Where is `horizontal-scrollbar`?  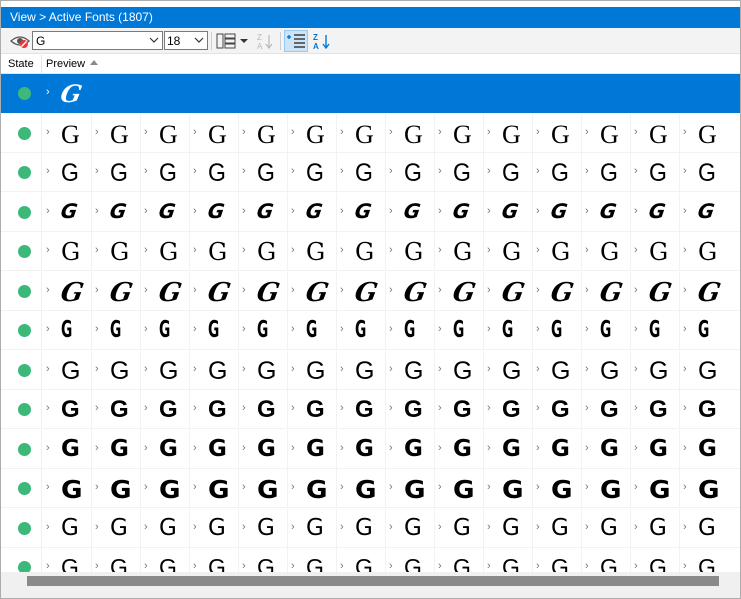 horizontal-scrollbar is located at coordinates (370, 585).